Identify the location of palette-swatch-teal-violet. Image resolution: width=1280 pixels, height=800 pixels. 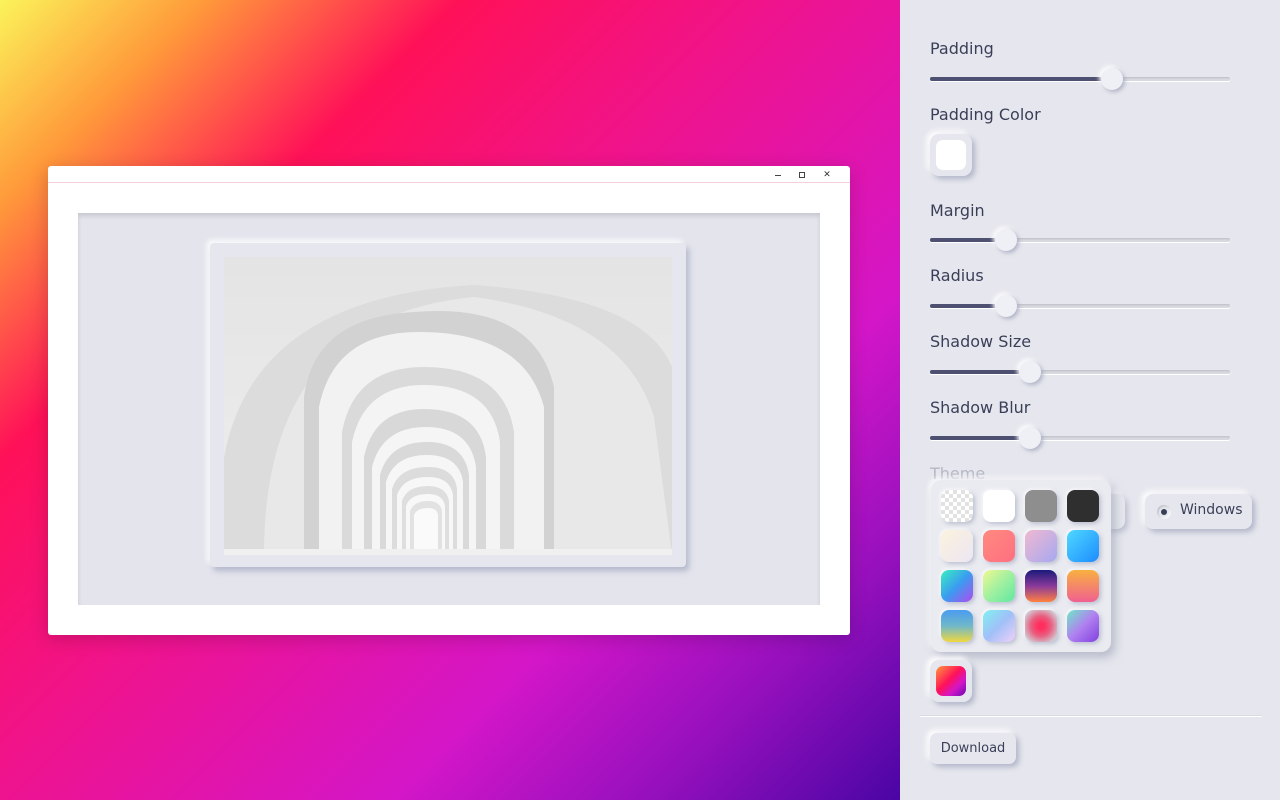
(1083, 626).